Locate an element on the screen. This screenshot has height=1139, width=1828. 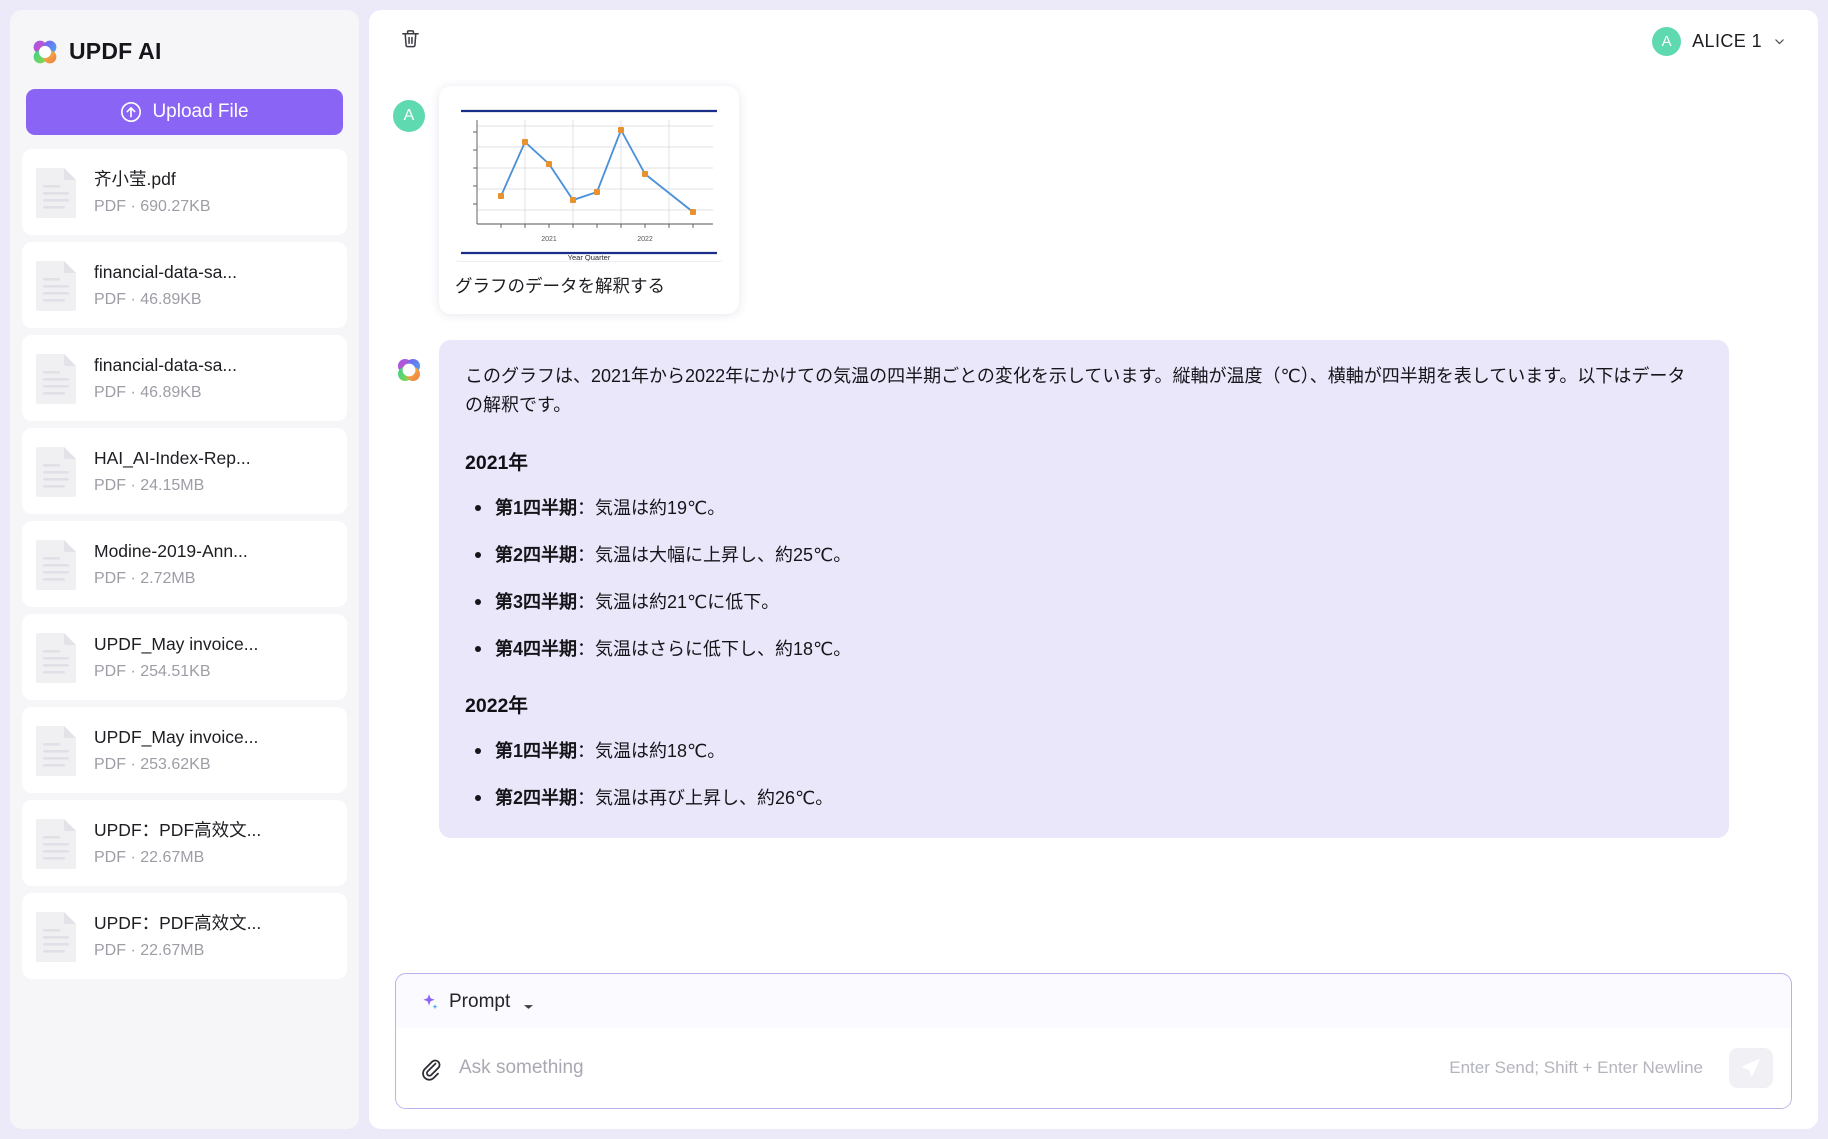
chart-attachment-thumbnail: 2021 2022 Year Quarter is located at coordinates (589, 182).